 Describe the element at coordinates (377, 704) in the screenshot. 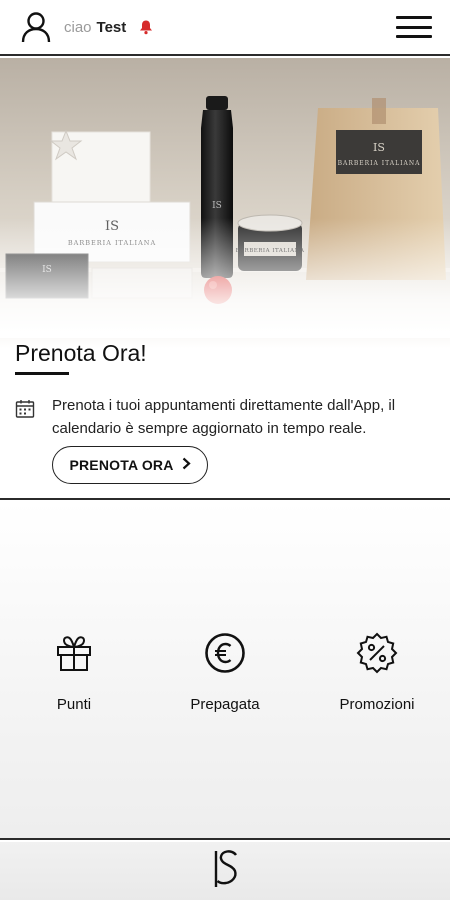

I see `feature-label: Promozioni` at that location.